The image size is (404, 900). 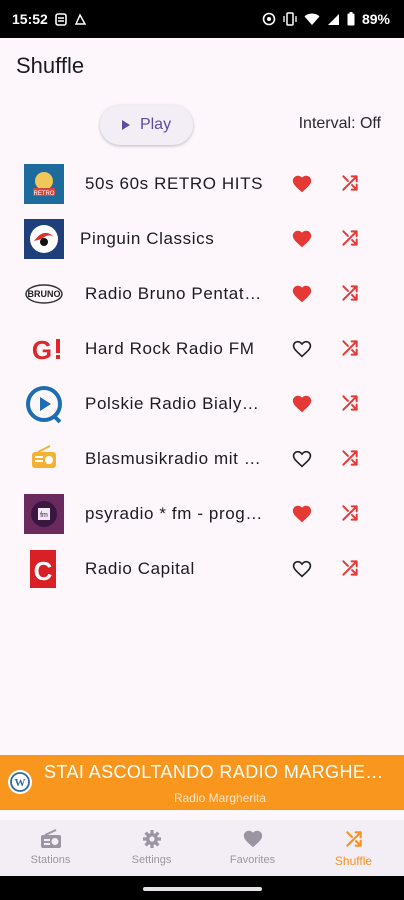 What do you see at coordinates (312, 19) in the screenshot?
I see `wifi-icon` at bounding box center [312, 19].